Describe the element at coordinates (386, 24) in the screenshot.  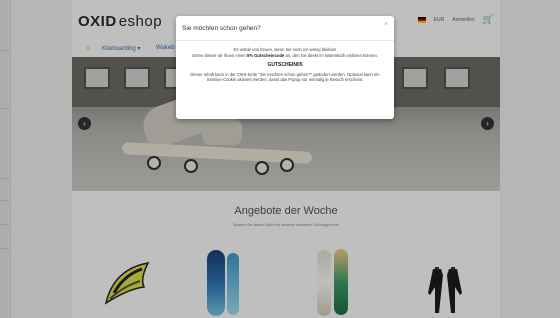
I see `close-icon: ×` at that location.